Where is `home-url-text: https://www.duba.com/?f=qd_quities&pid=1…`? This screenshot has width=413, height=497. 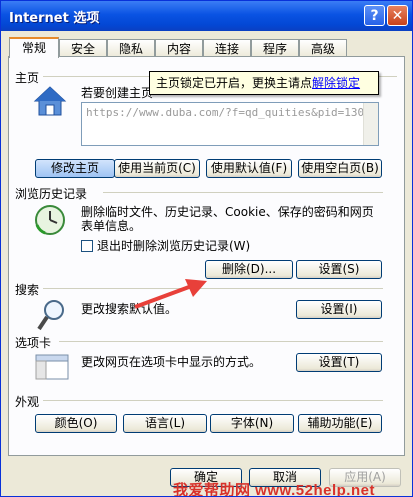 home-url-text: https://www.duba.com/?f=qd_quities&pid=1… is located at coordinates (228, 112).